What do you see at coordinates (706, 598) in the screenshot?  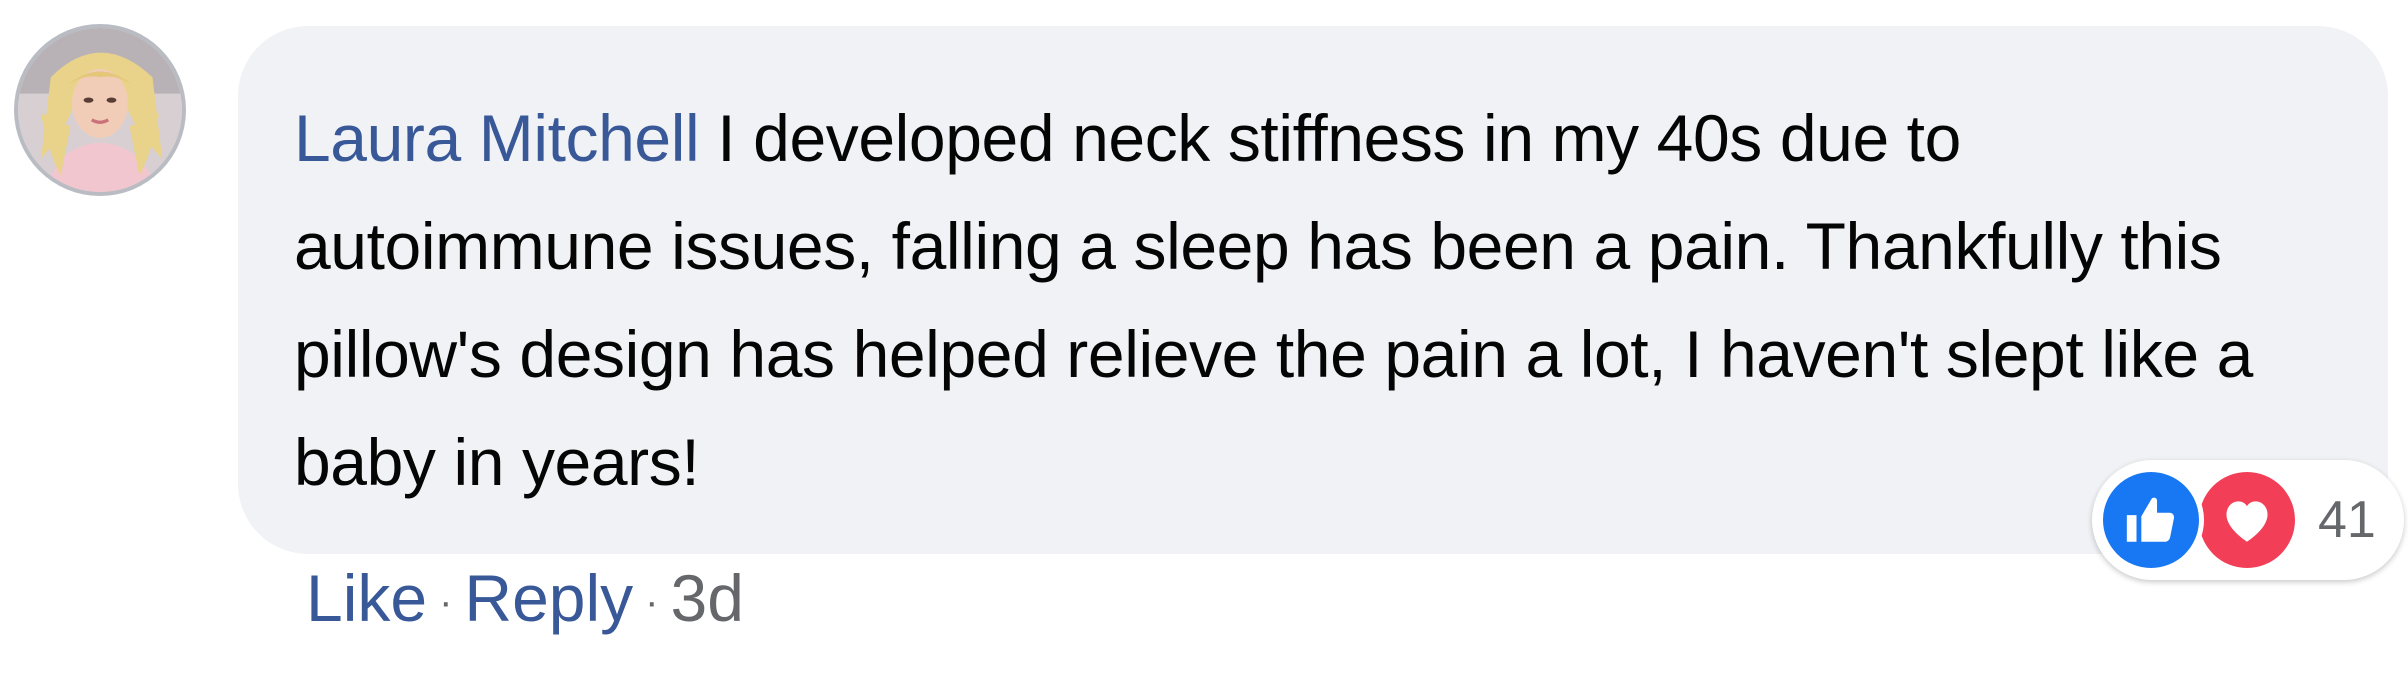 I see `timestamp: 3d` at bounding box center [706, 598].